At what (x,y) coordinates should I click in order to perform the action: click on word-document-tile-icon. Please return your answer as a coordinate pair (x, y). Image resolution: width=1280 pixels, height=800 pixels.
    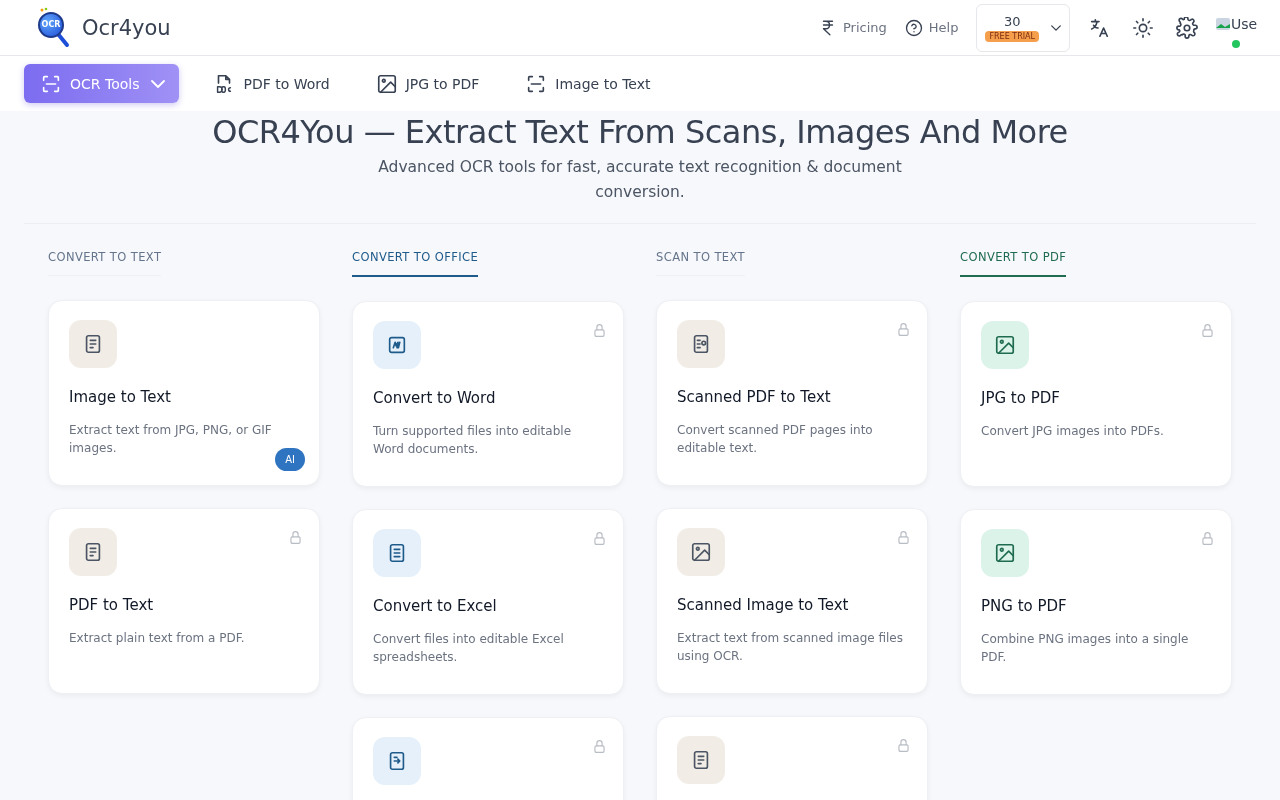
    Looking at the image, I should click on (397, 345).